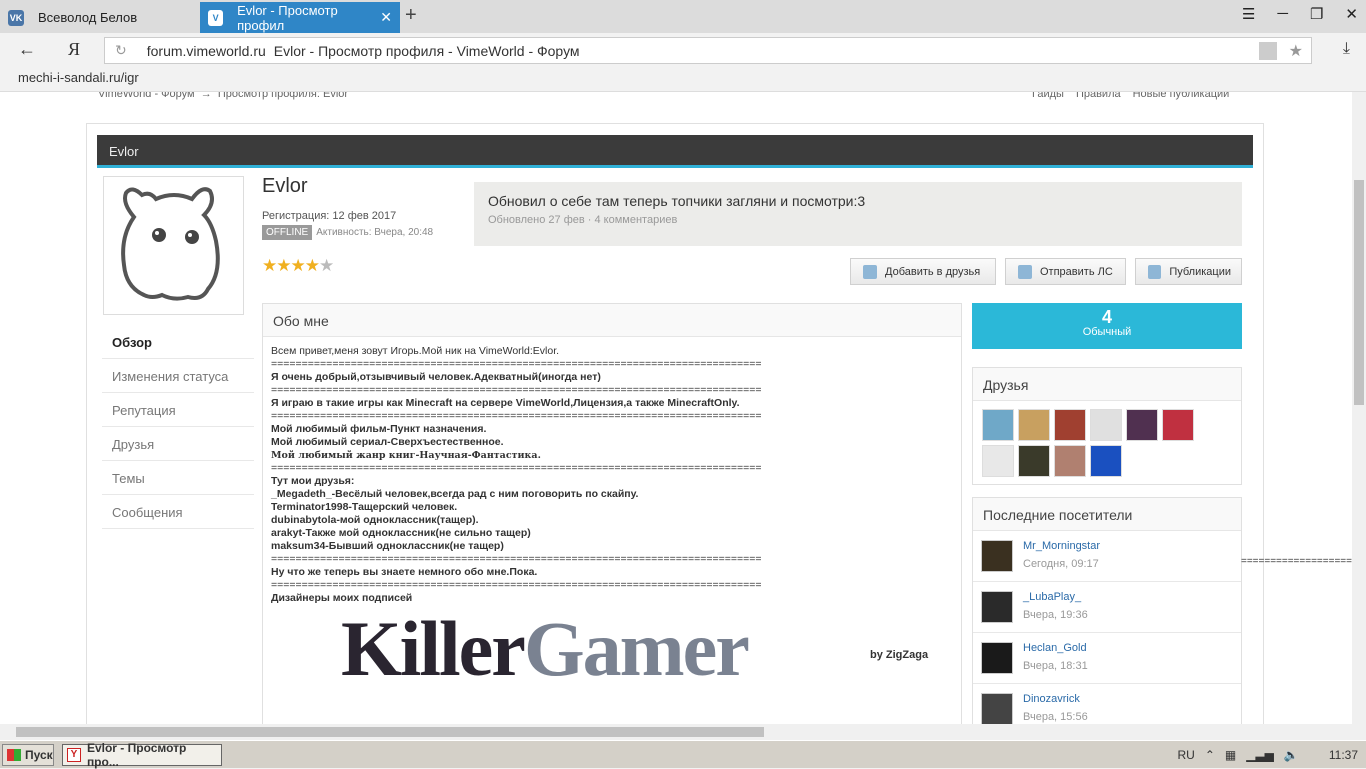  Describe the element at coordinates (178, 512) in the screenshot. I see `nav-messages: Сообщения` at that location.